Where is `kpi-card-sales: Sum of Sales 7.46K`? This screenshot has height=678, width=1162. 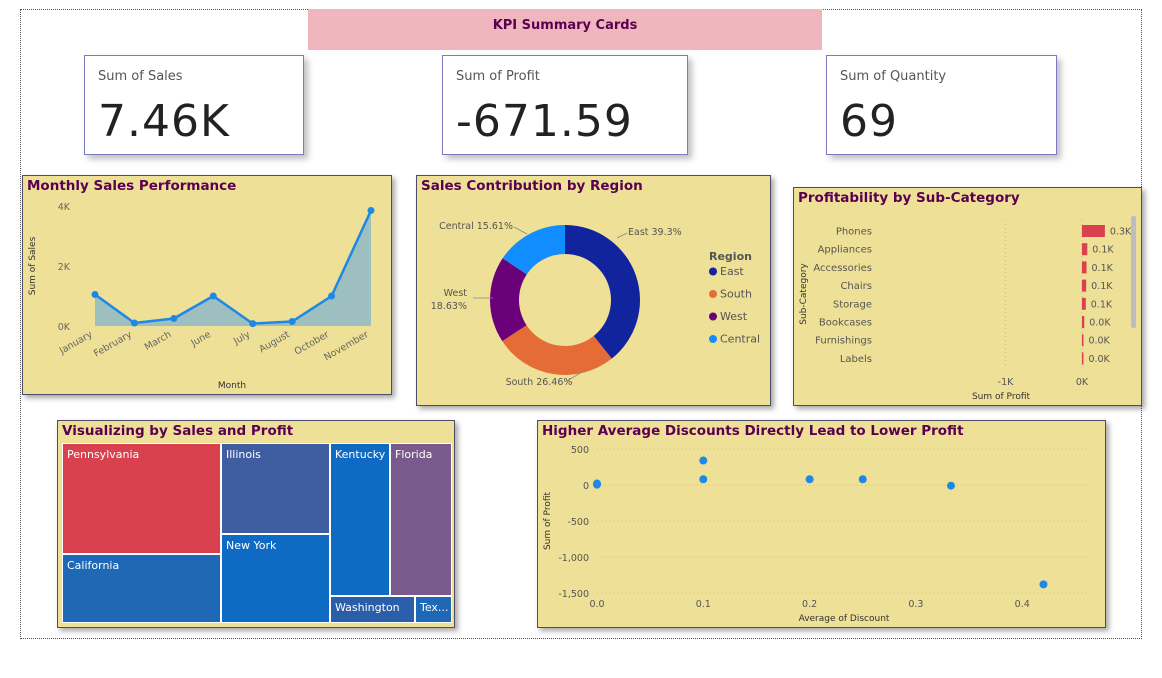
kpi-card-sales: Sum of Sales 7.46K is located at coordinates (194, 105).